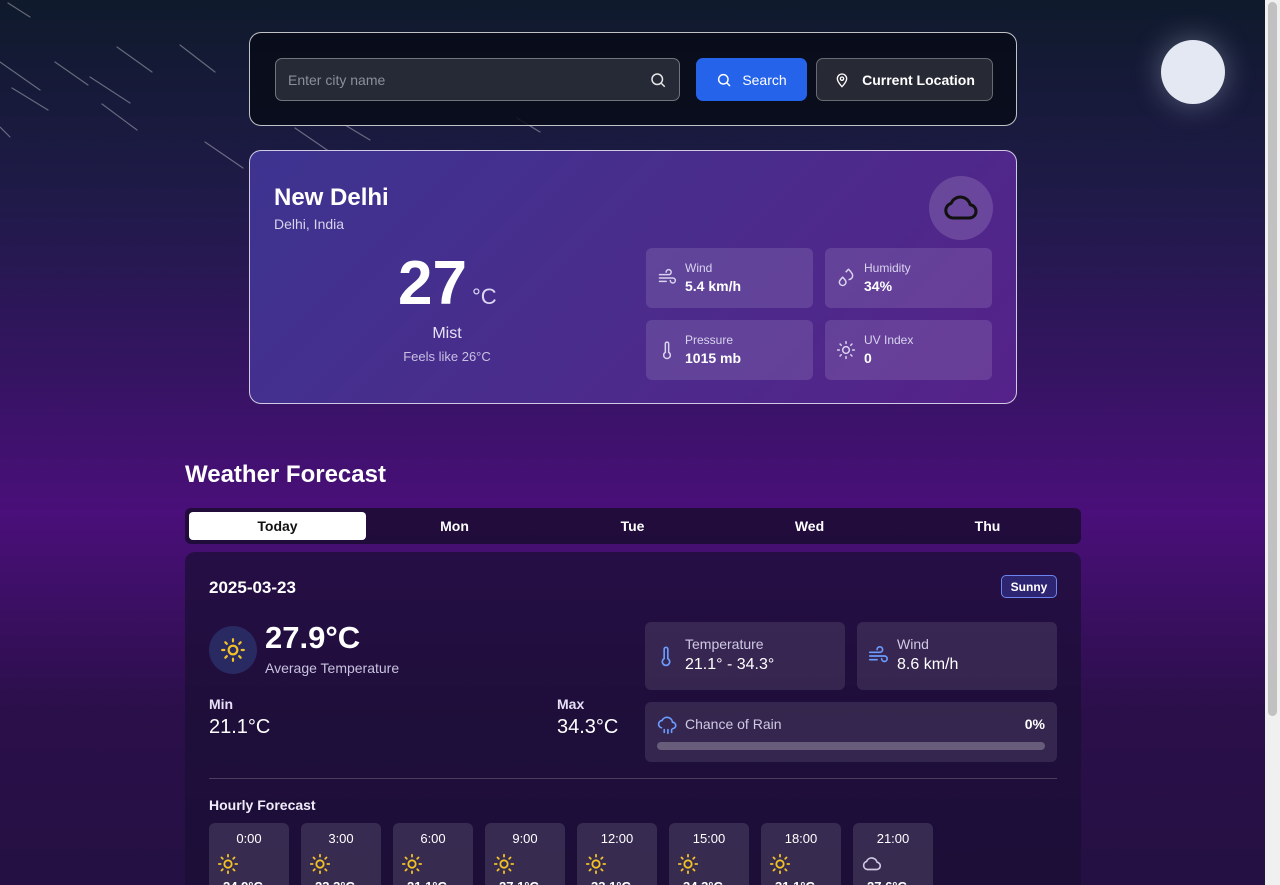  I want to click on max-value: 34.3°C, so click(588, 727).